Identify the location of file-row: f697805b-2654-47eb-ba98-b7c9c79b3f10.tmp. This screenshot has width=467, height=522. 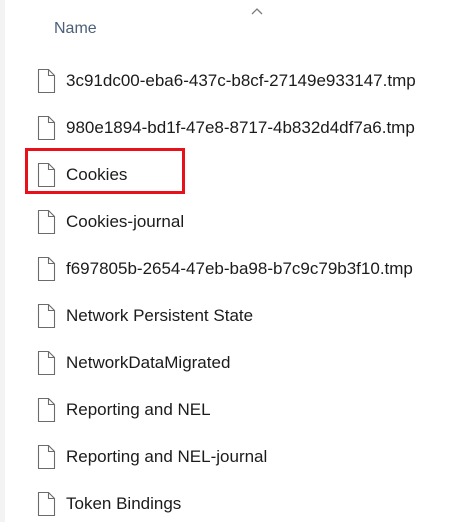
(233, 269).